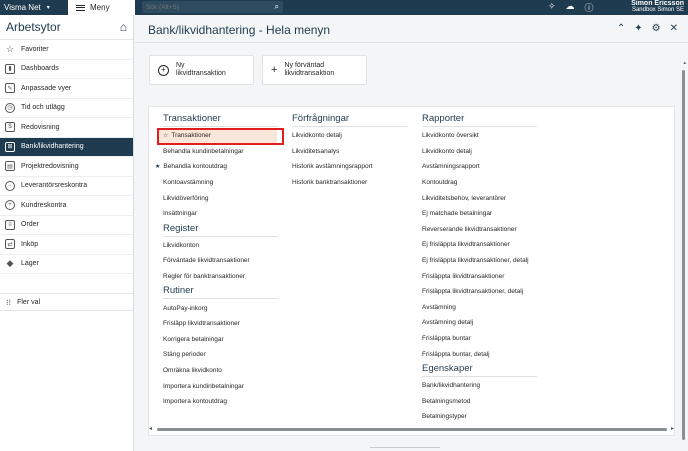 The image size is (688, 451). What do you see at coordinates (220, 214) in the screenshot?
I see `menu-link: Insättningar` at bounding box center [220, 214].